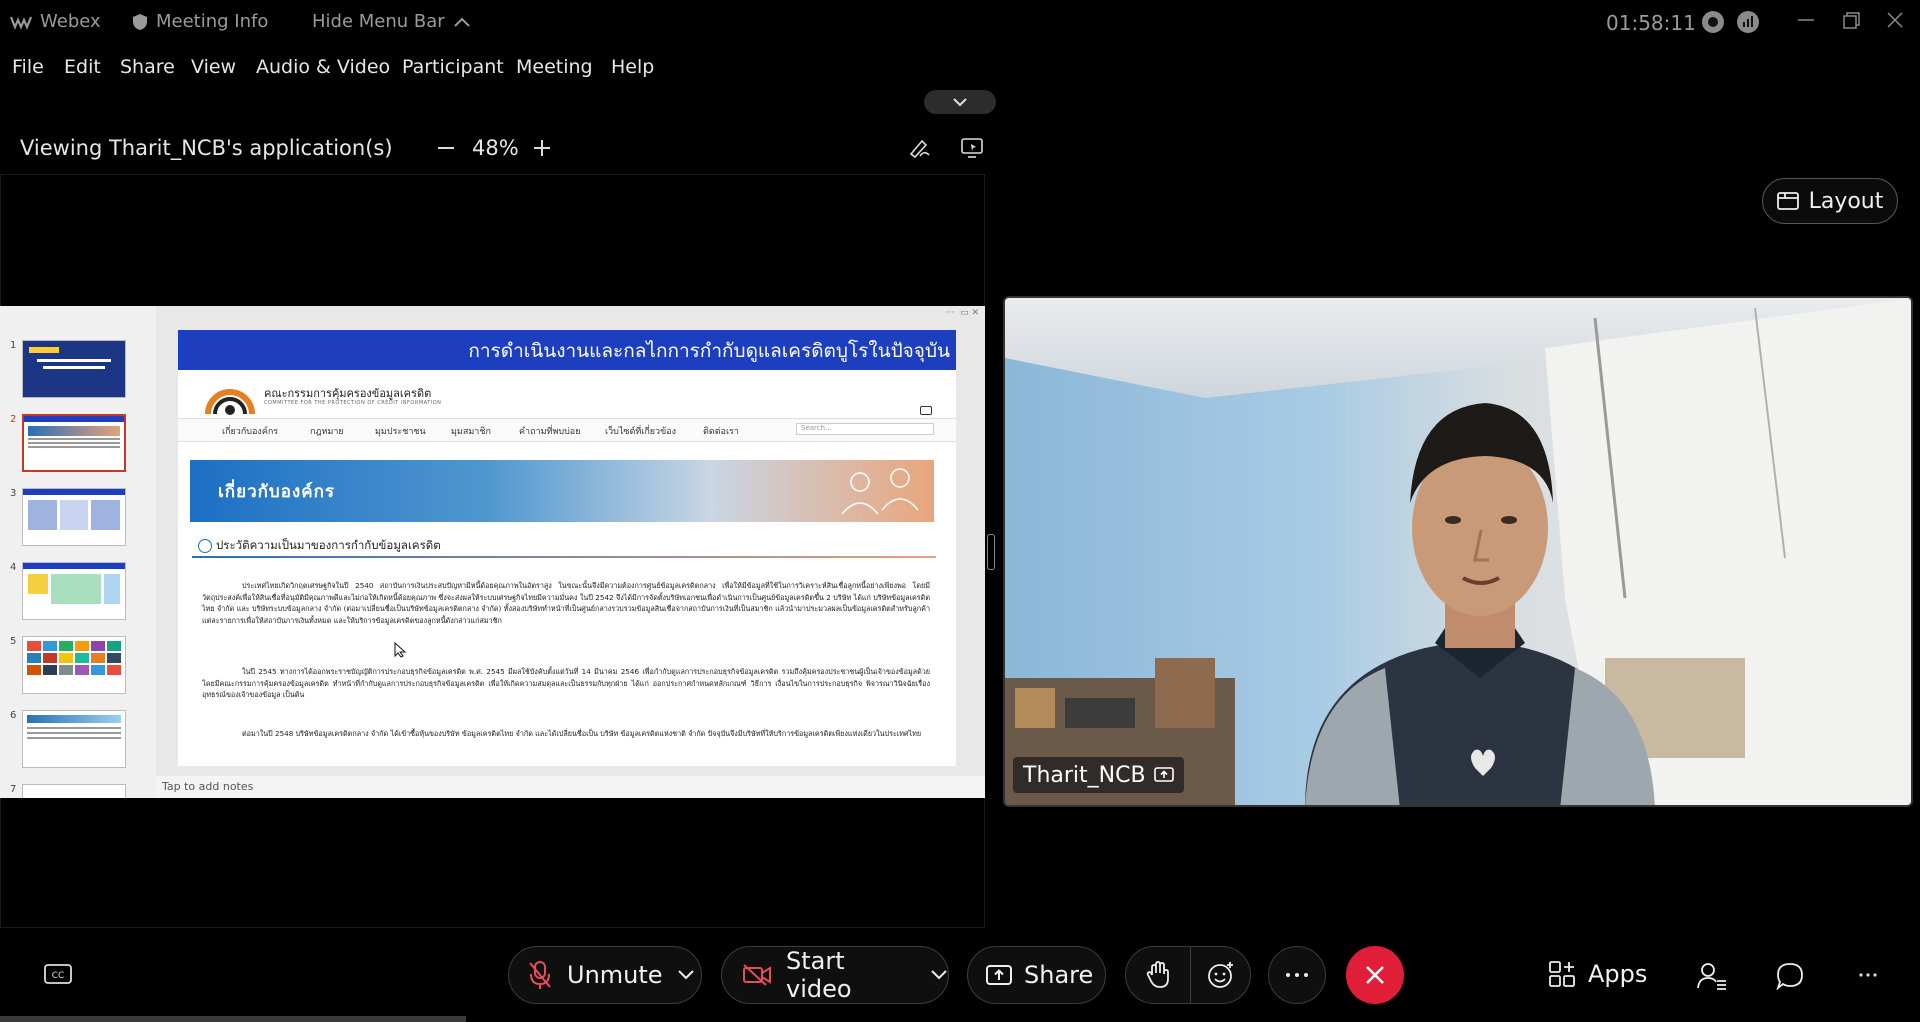  Describe the element at coordinates (471, 432) in the screenshot. I see `website-nav-item: มุมสมาชิก` at that location.